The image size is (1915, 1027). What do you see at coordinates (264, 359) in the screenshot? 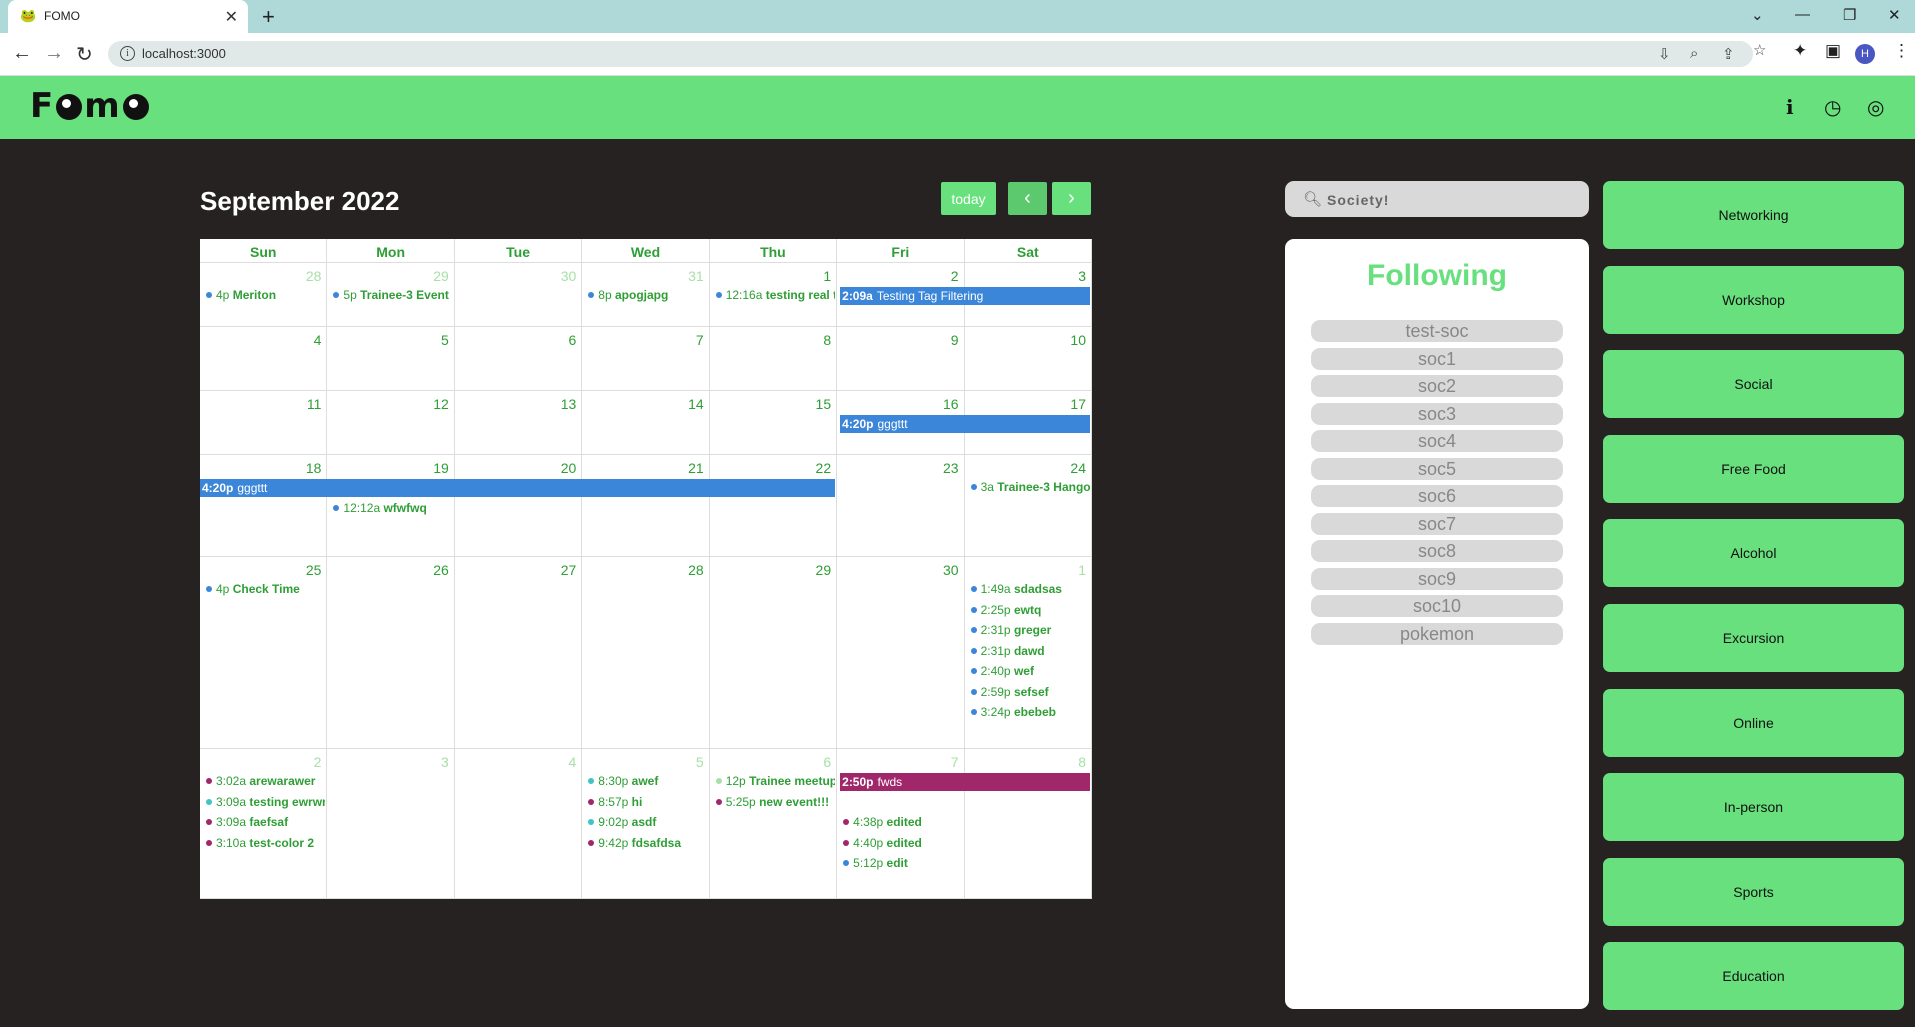
I see `calendar-day-cell: 4` at bounding box center [264, 359].